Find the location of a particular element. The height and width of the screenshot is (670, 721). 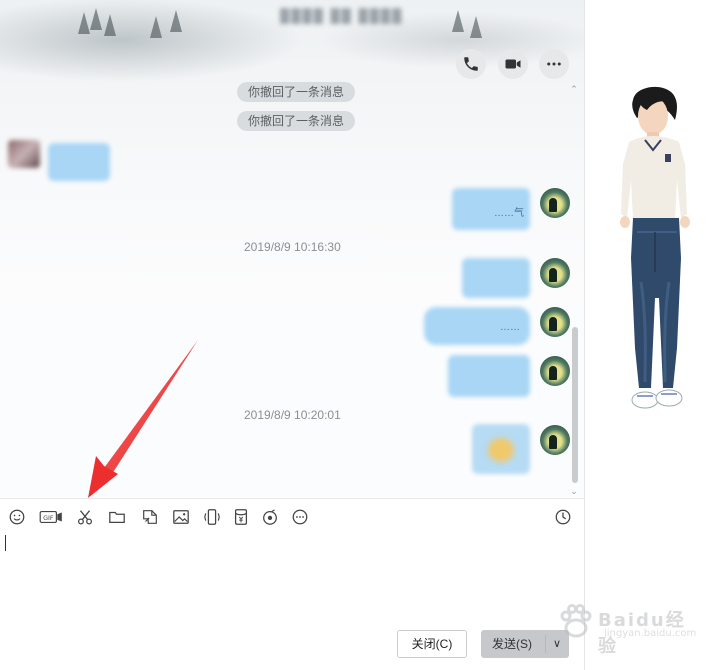

image-edit-icon is located at coordinates (150, 517).